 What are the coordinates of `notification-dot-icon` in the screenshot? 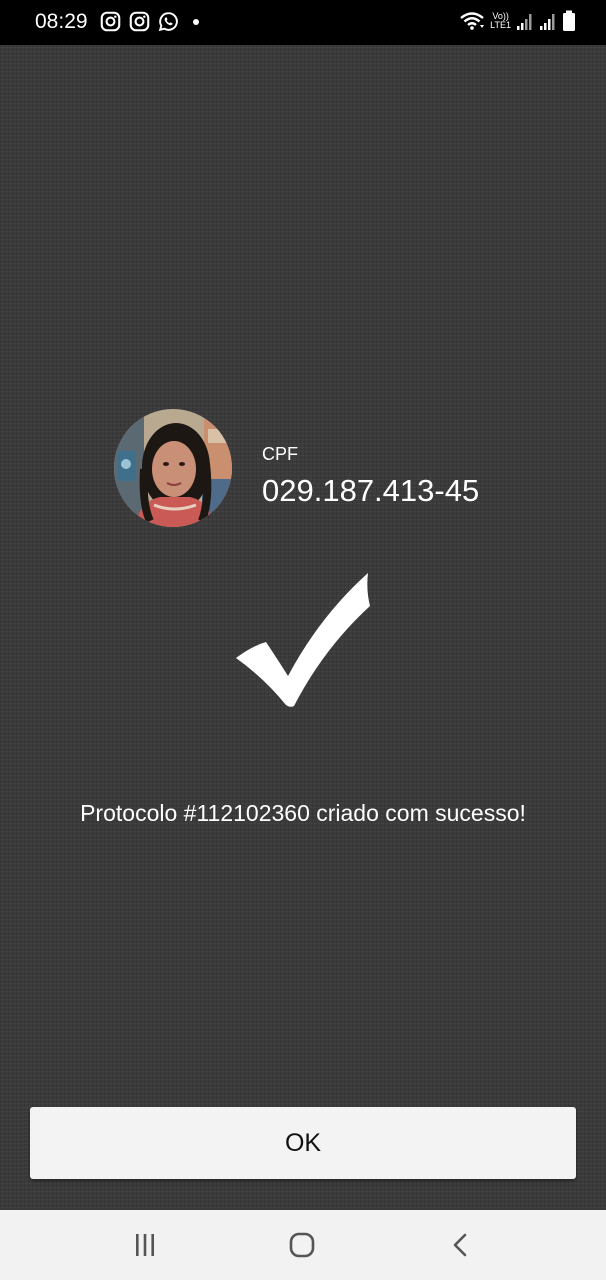 It's located at (196, 21).